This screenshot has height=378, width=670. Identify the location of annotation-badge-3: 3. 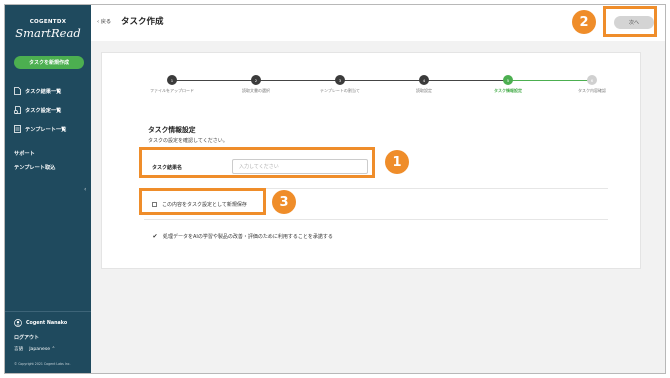
(284, 202).